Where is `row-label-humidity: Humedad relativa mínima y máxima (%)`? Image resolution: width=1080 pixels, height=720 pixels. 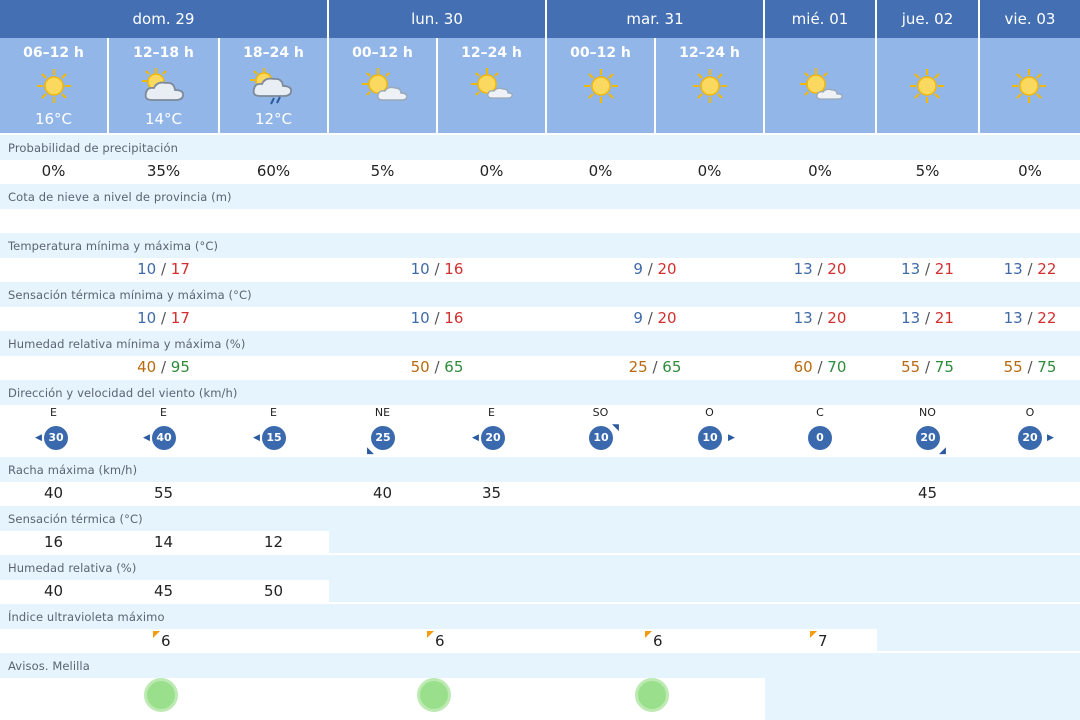 row-label-humidity: Humedad relativa mínima y máxima (%) is located at coordinates (540, 343).